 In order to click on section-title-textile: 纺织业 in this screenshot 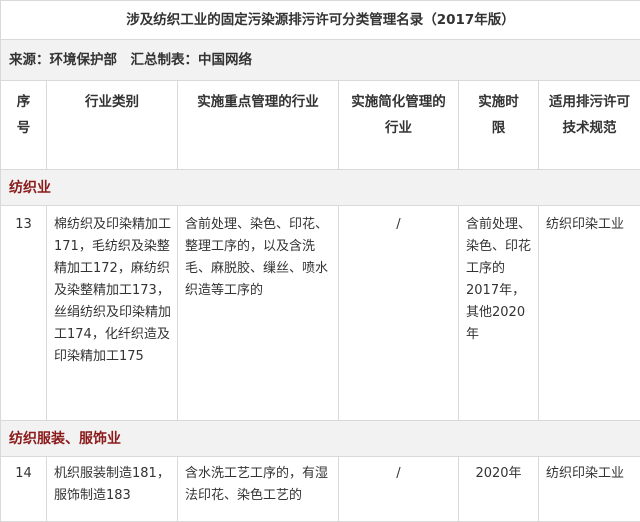, I will do `click(320, 188)`.